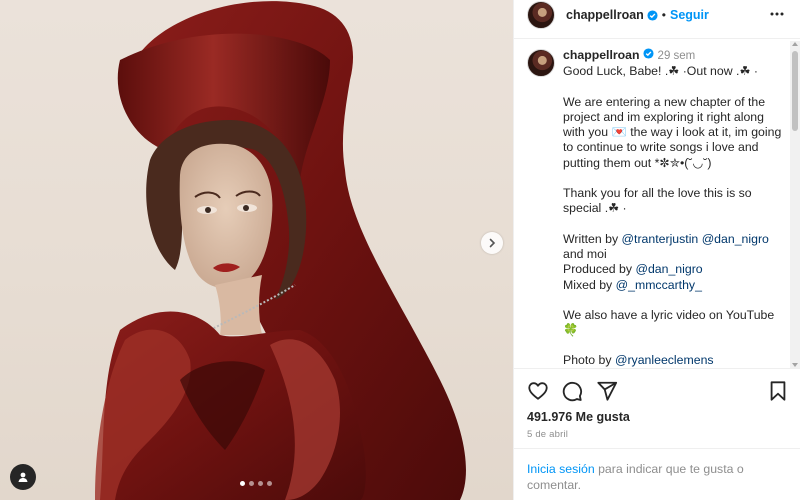  What do you see at coordinates (589, 284) in the screenshot?
I see `credit-mixed-prefix: Mixed by` at bounding box center [589, 284].